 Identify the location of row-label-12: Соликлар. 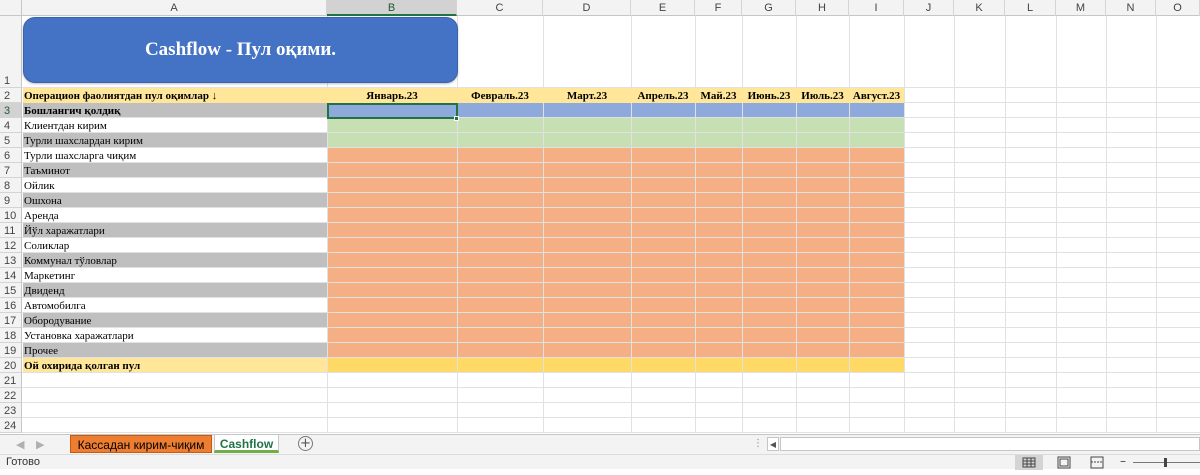
(175, 245).